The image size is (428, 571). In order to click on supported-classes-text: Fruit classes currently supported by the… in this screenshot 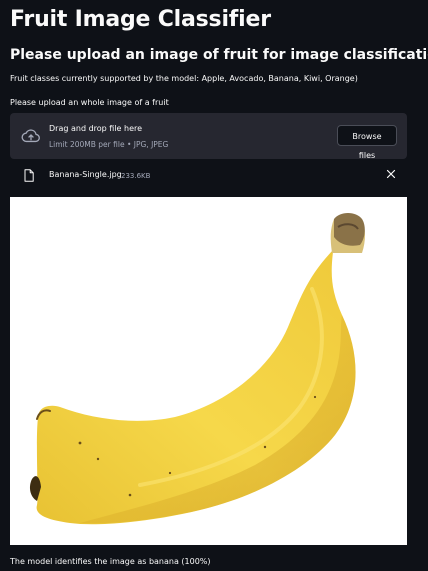, I will do `click(184, 78)`.